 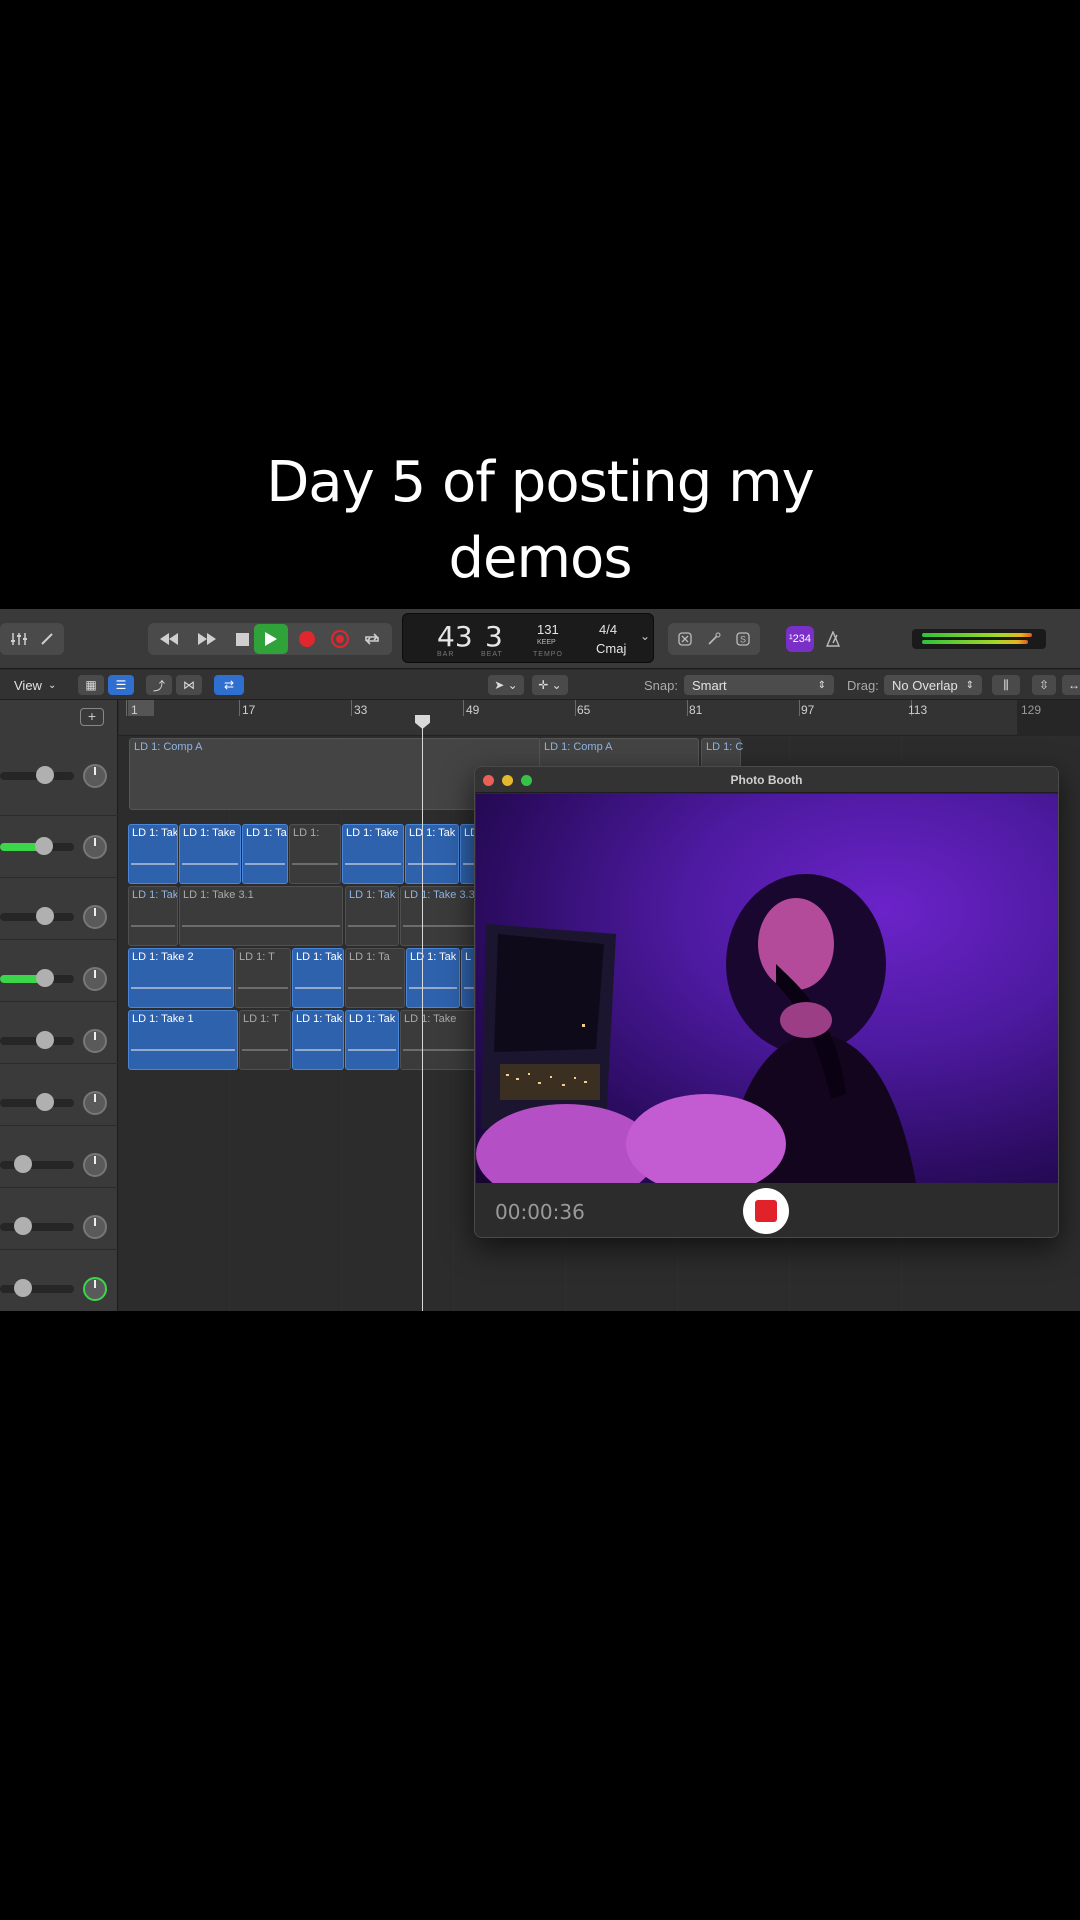 I want to click on lcd-tempo: 131, so click(x=548, y=629).